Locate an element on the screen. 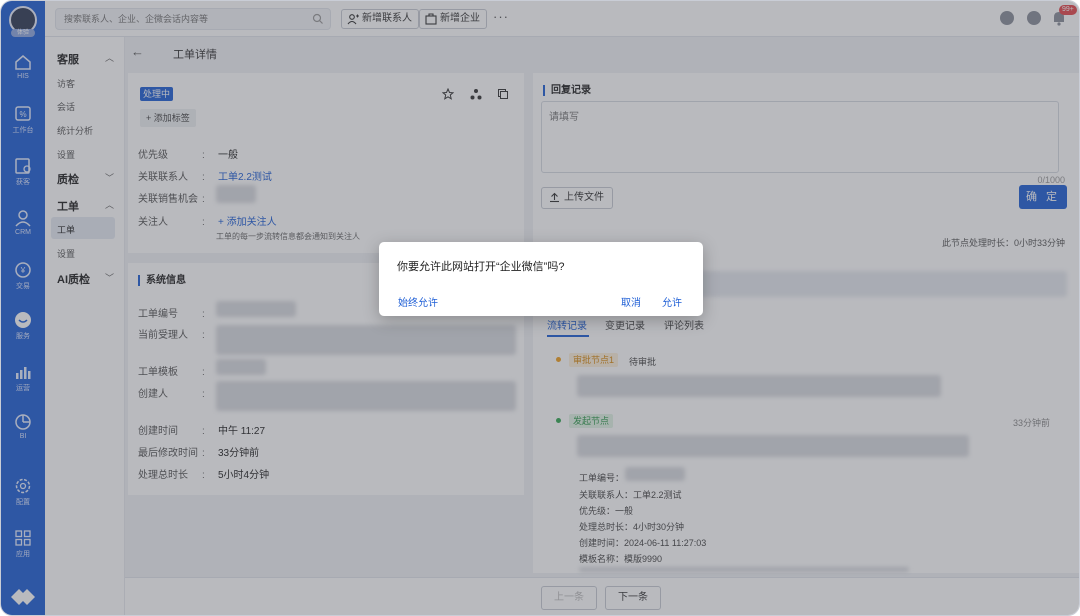 This screenshot has height=616, width=1080. open-app-dialog: 你要允许此网站打开“企业微信”吗? 始终允许 取消 允许 is located at coordinates (541, 279).